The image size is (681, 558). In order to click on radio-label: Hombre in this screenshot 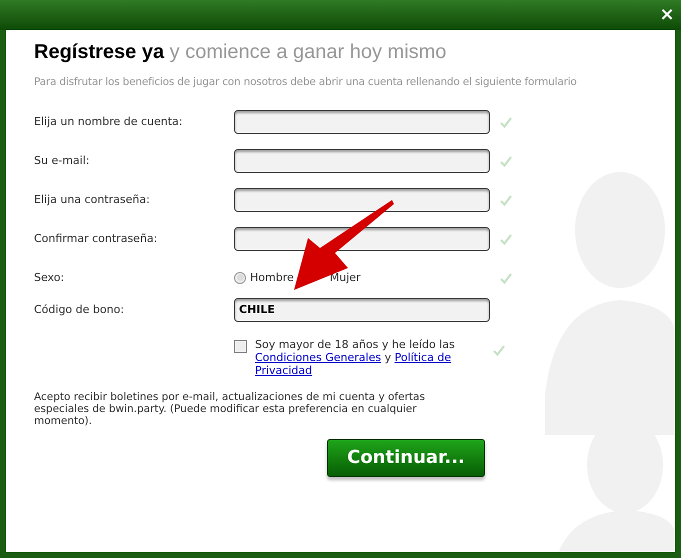, I will do `click(272, 278)`.